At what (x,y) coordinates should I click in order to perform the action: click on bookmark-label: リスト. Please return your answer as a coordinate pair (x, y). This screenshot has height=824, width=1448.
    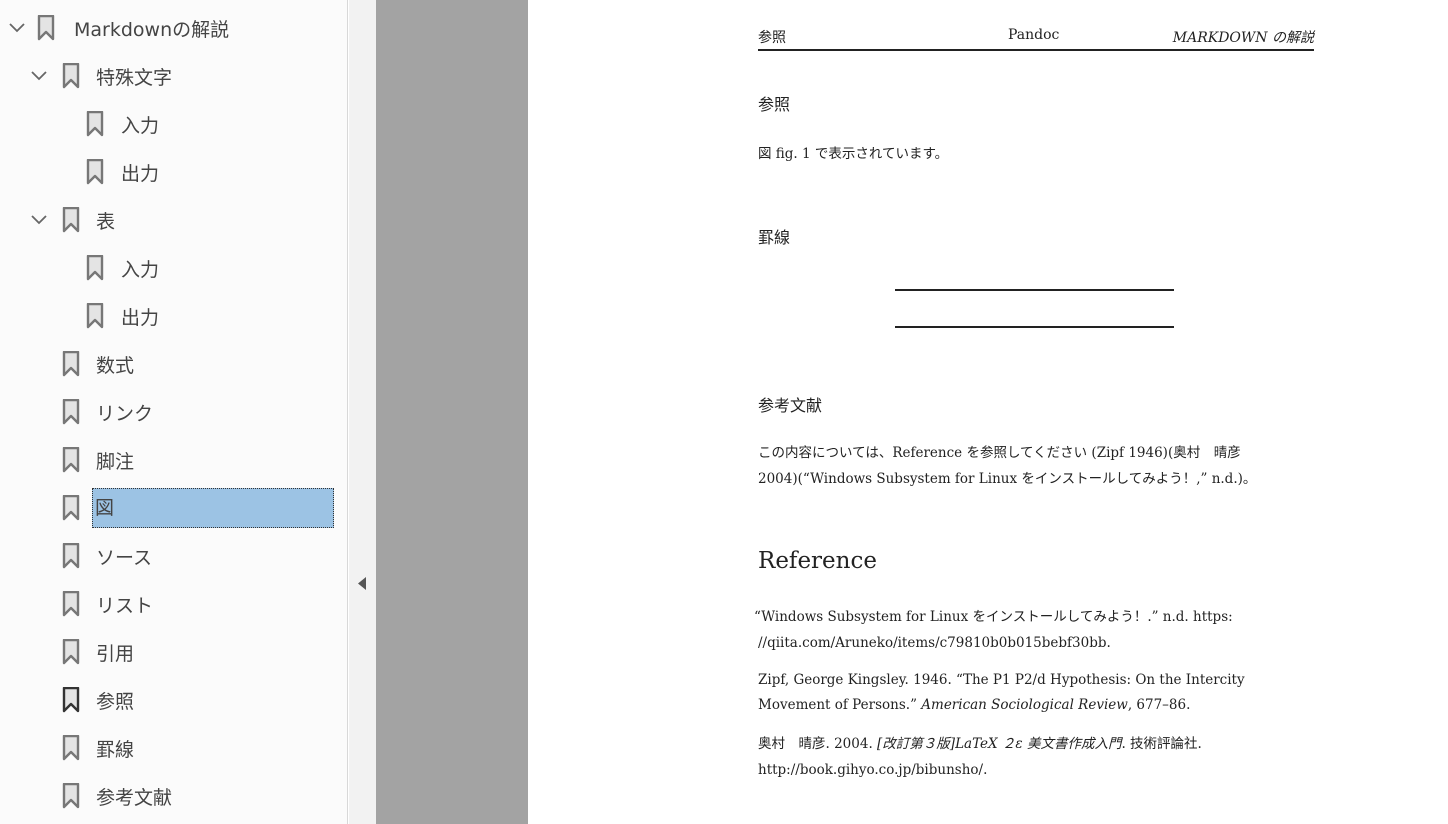
    Looking at the image, I should click on (125, 606).